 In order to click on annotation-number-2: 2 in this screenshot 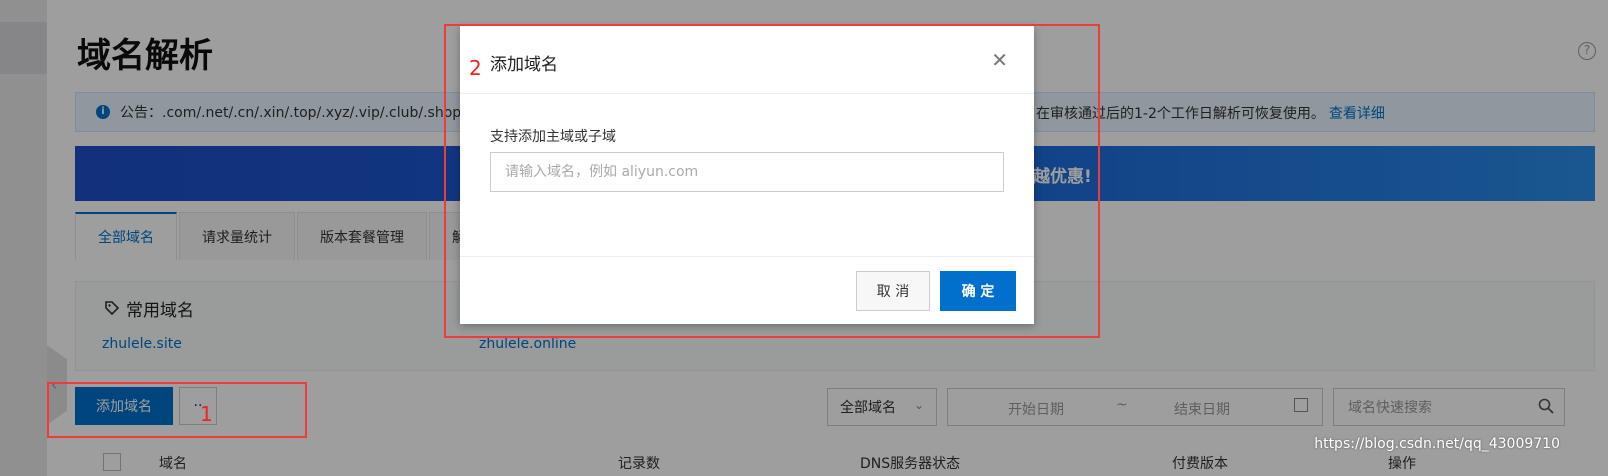, I will do `click(475, 68)`.